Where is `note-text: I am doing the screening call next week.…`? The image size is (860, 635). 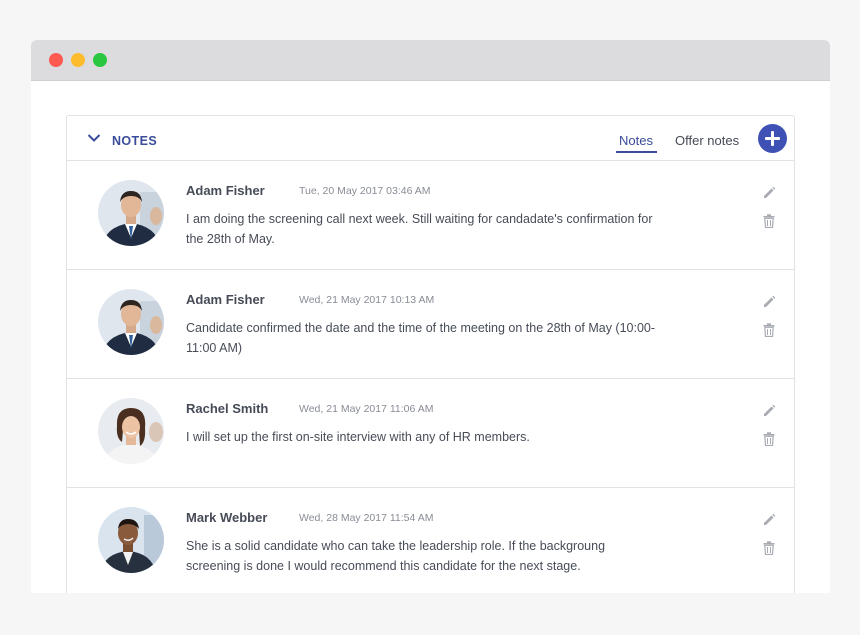
note-text: I am doing the screening call next week.… is located at coordinates (419, 229).